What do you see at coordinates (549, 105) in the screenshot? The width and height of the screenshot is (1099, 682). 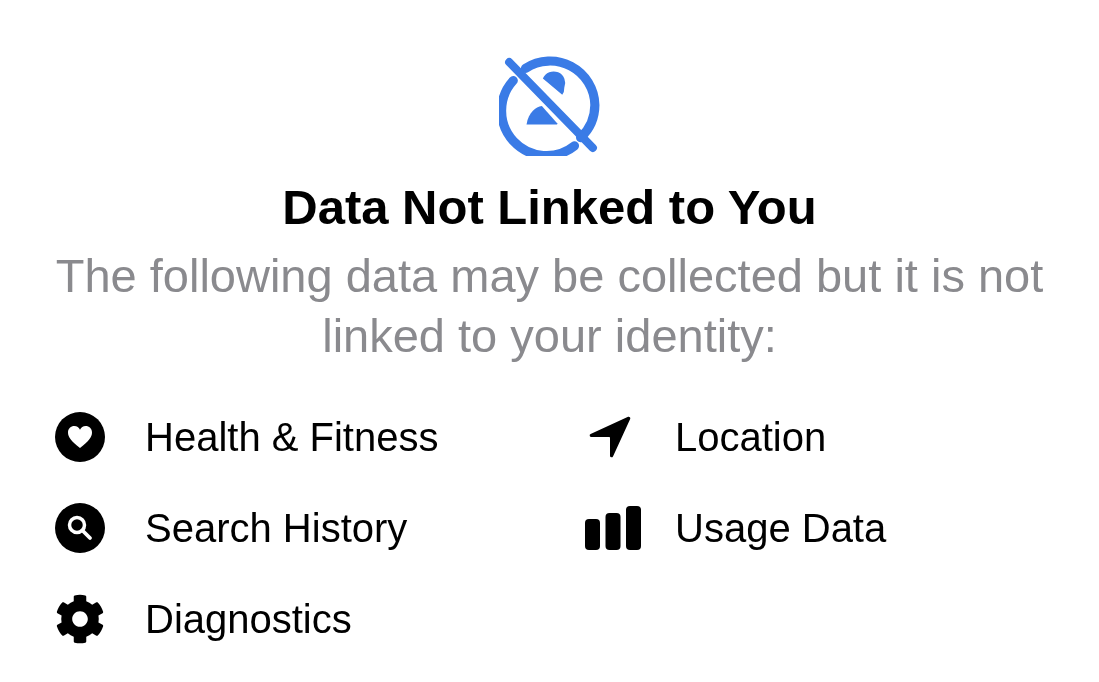 I see `person-crossed-out-icon` at bounding box center [549, 105].